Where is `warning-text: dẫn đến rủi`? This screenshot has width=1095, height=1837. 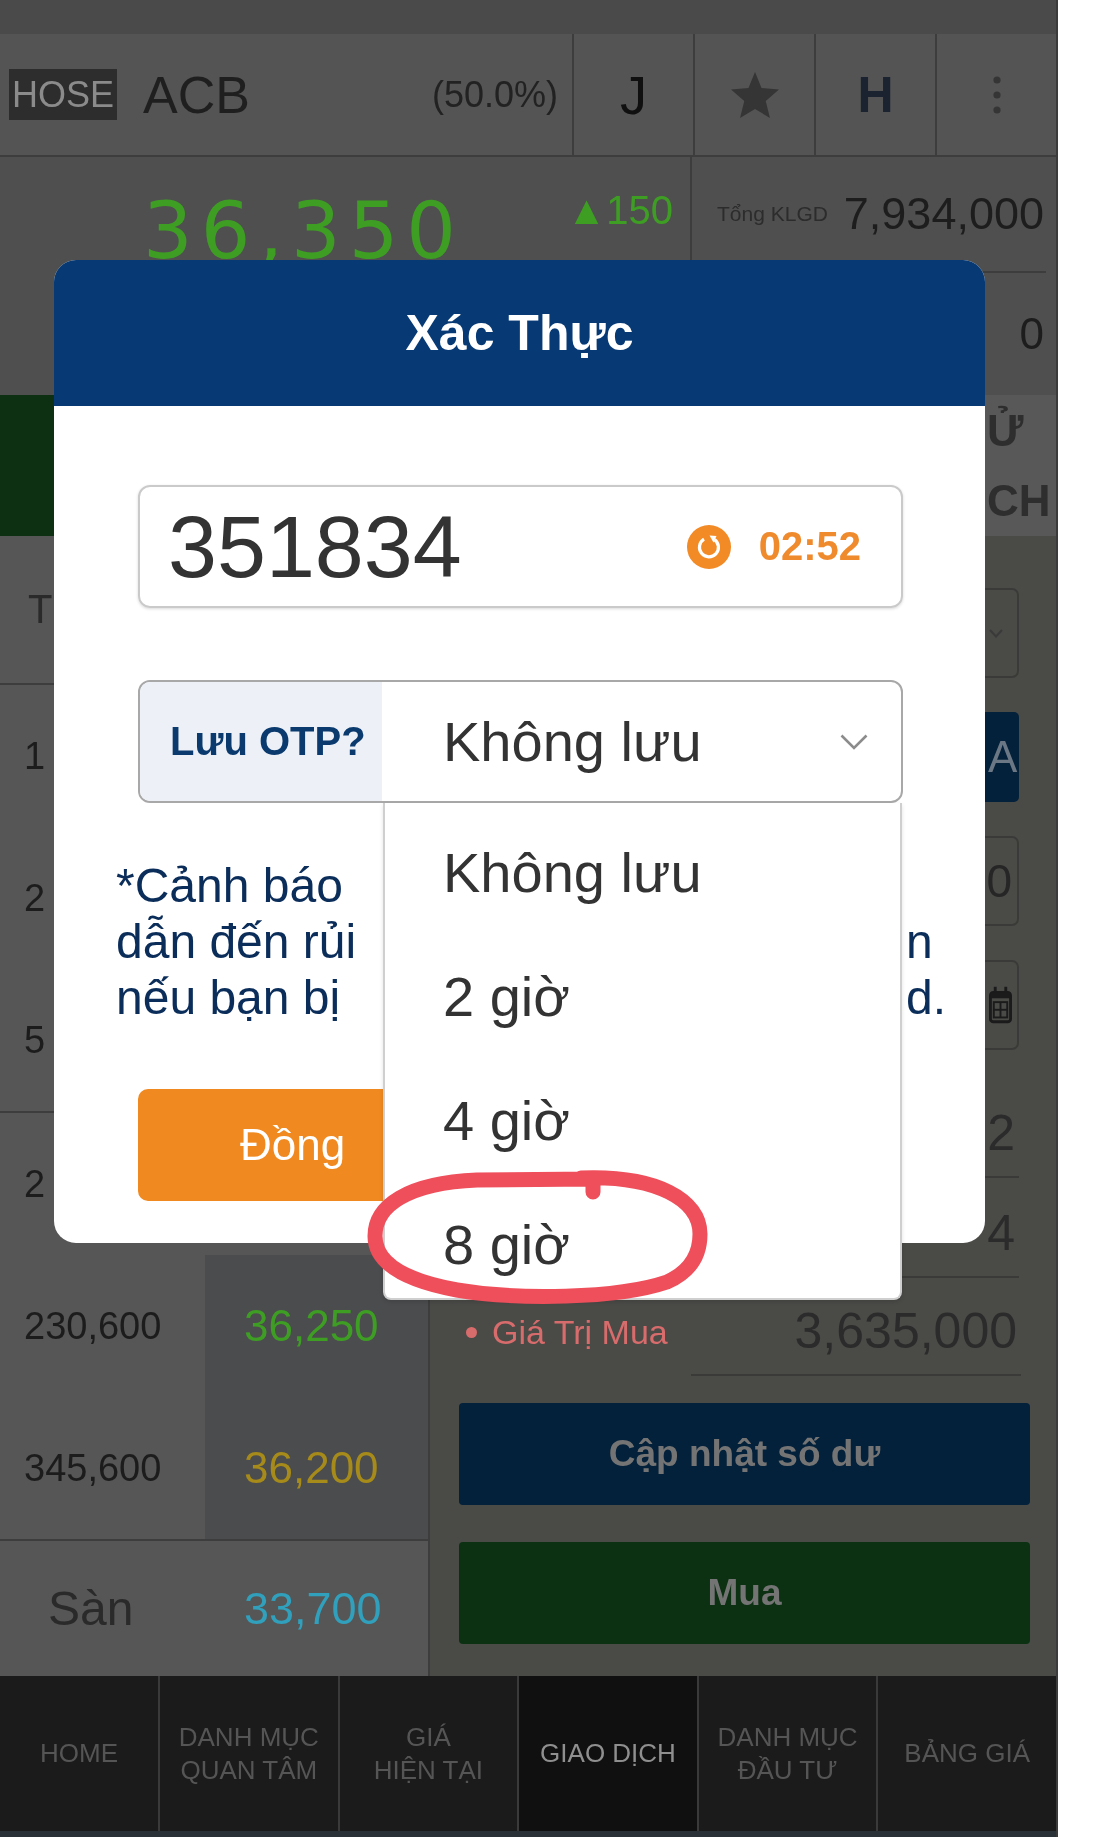 warning-text: dẫn đến rủi is located at coordinates (236, 941).